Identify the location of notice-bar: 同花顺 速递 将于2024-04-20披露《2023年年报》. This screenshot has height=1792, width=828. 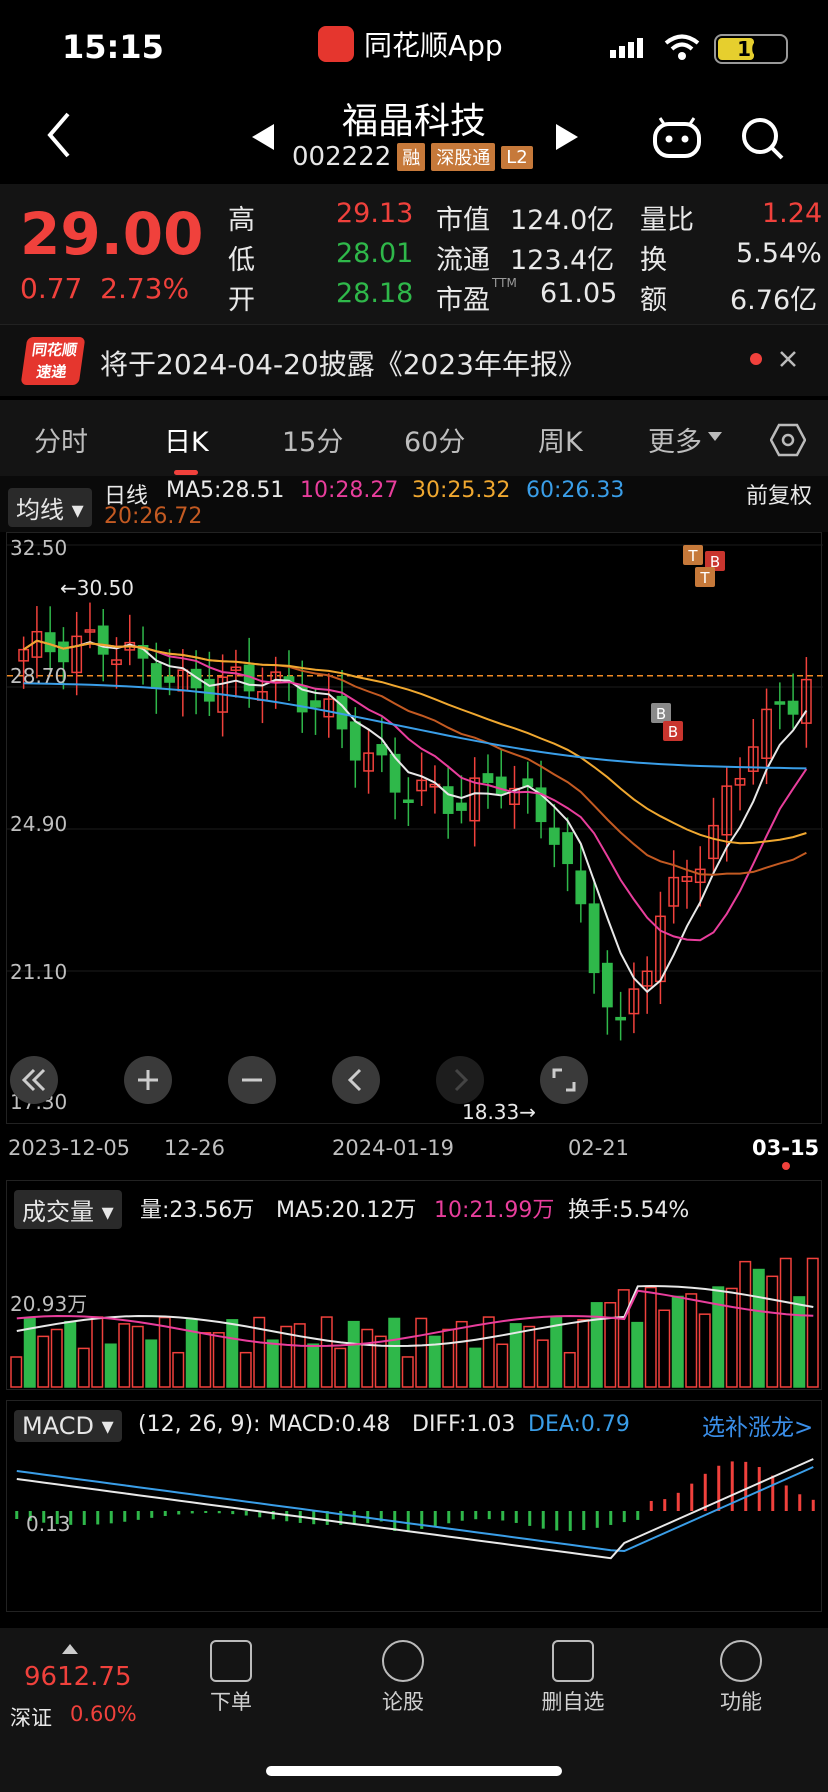
(414, 360).